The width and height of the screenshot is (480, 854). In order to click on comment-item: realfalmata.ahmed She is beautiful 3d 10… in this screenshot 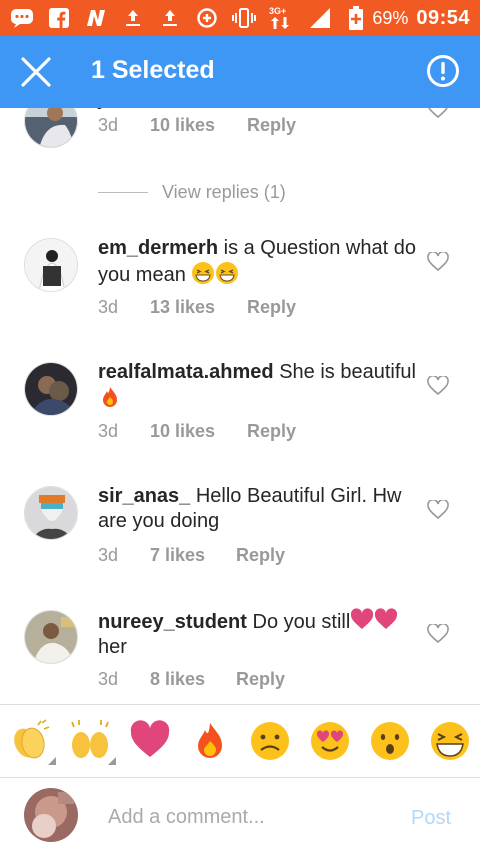, I will do `click(240, 416)`.